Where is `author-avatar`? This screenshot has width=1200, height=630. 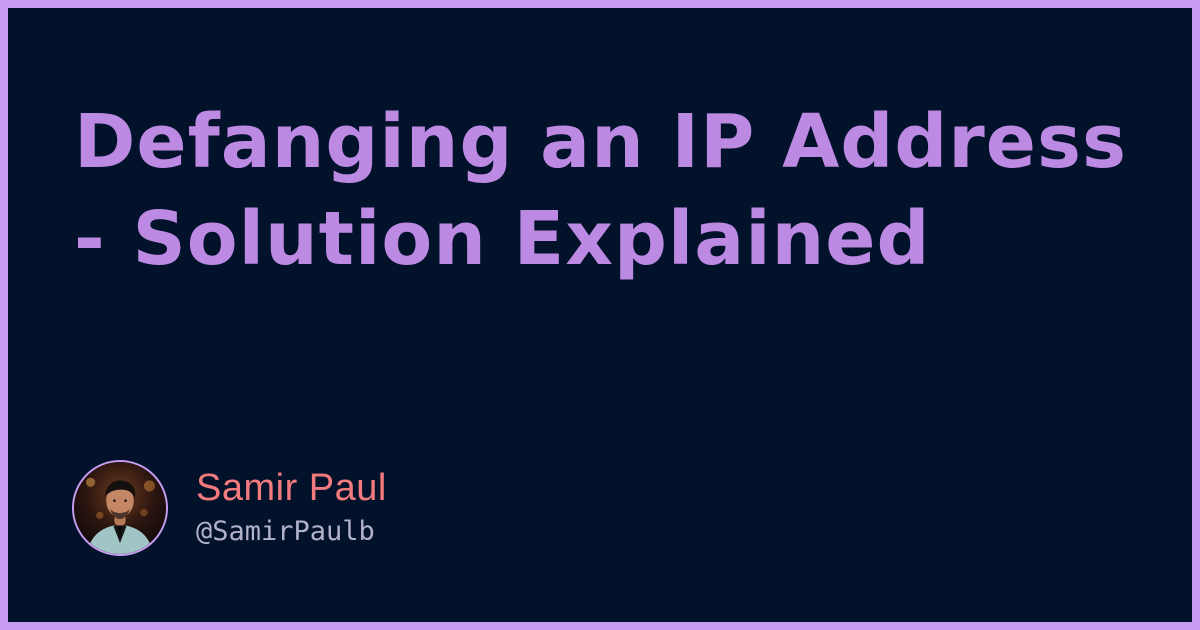 author-avatar is located at coordinates (120, 508).